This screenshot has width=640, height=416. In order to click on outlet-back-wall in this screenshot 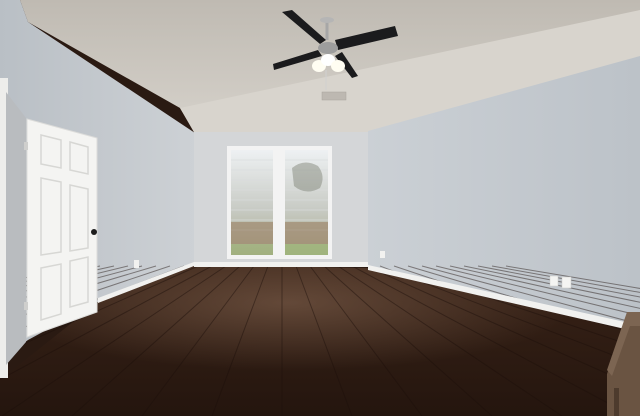, I will do `click(382, 254)`.